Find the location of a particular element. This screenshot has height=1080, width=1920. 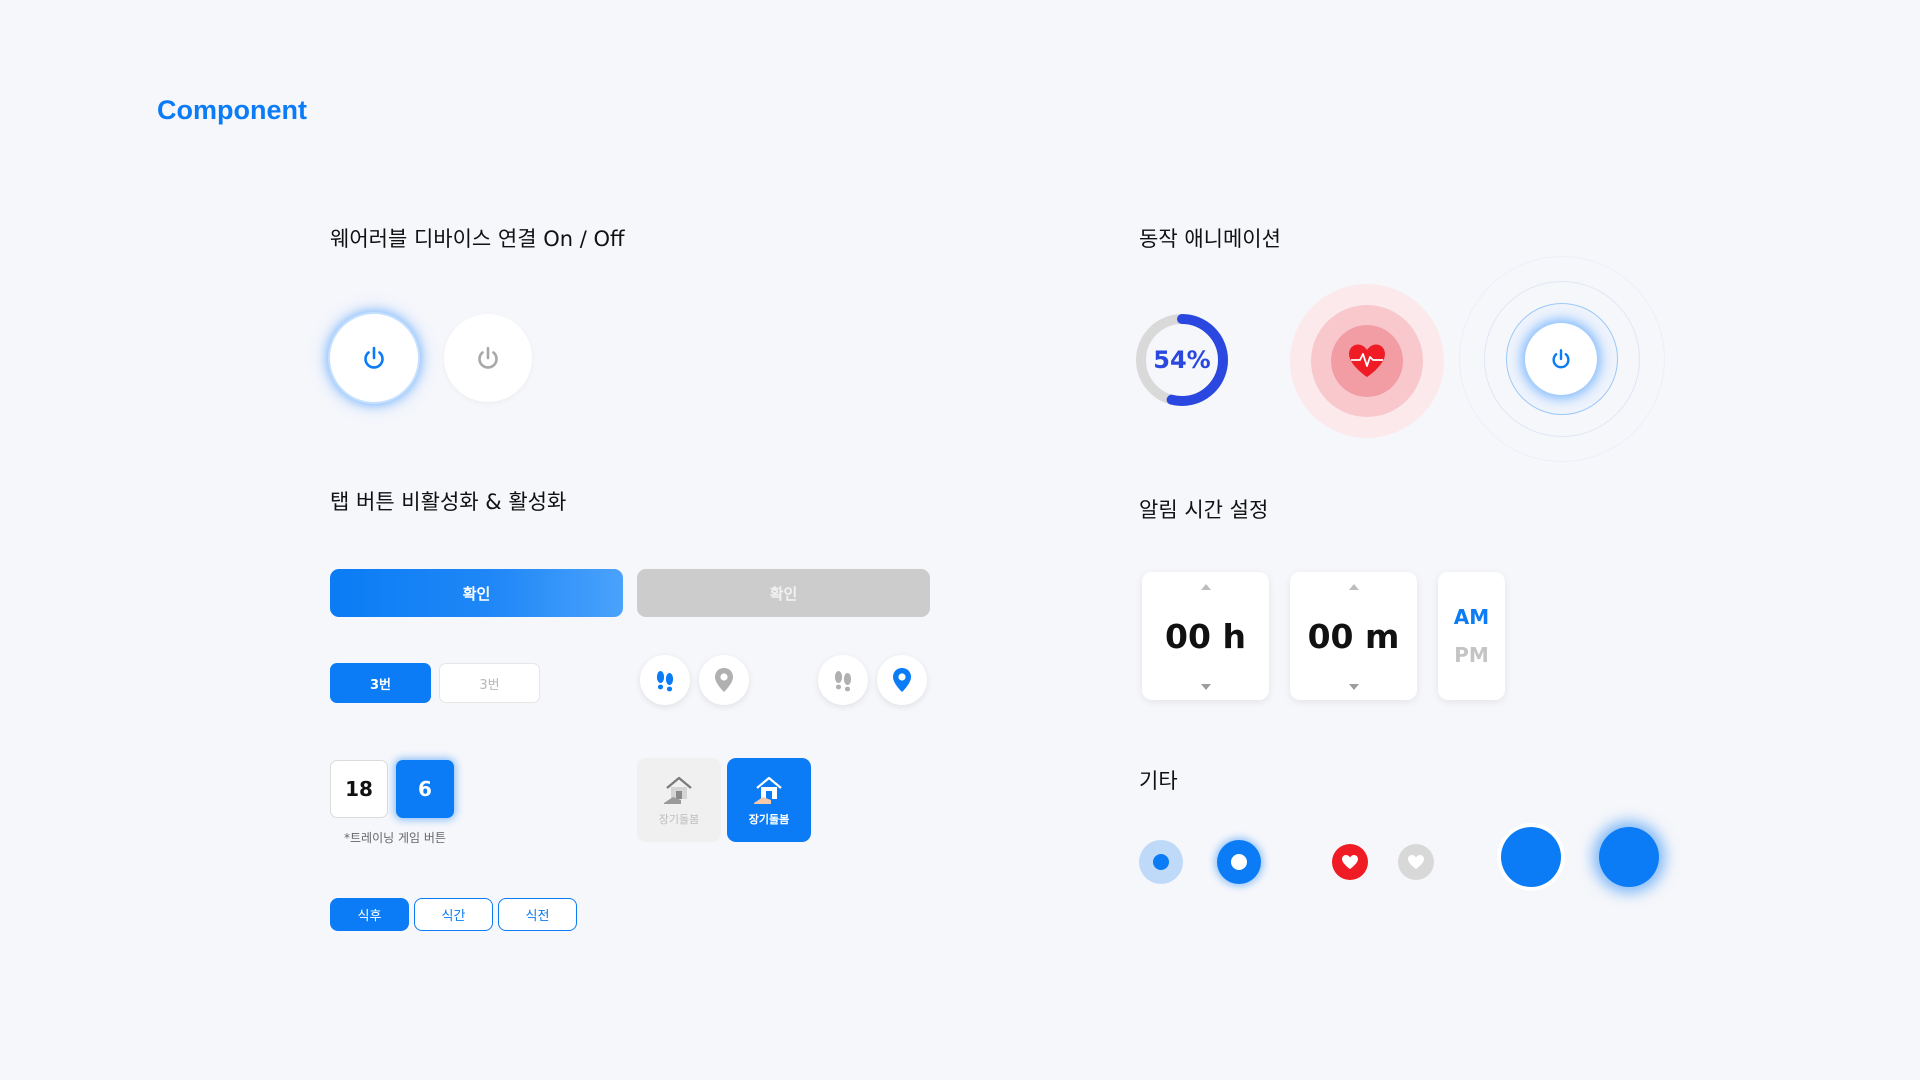

location-button-active is located at coordinates (902, 680).